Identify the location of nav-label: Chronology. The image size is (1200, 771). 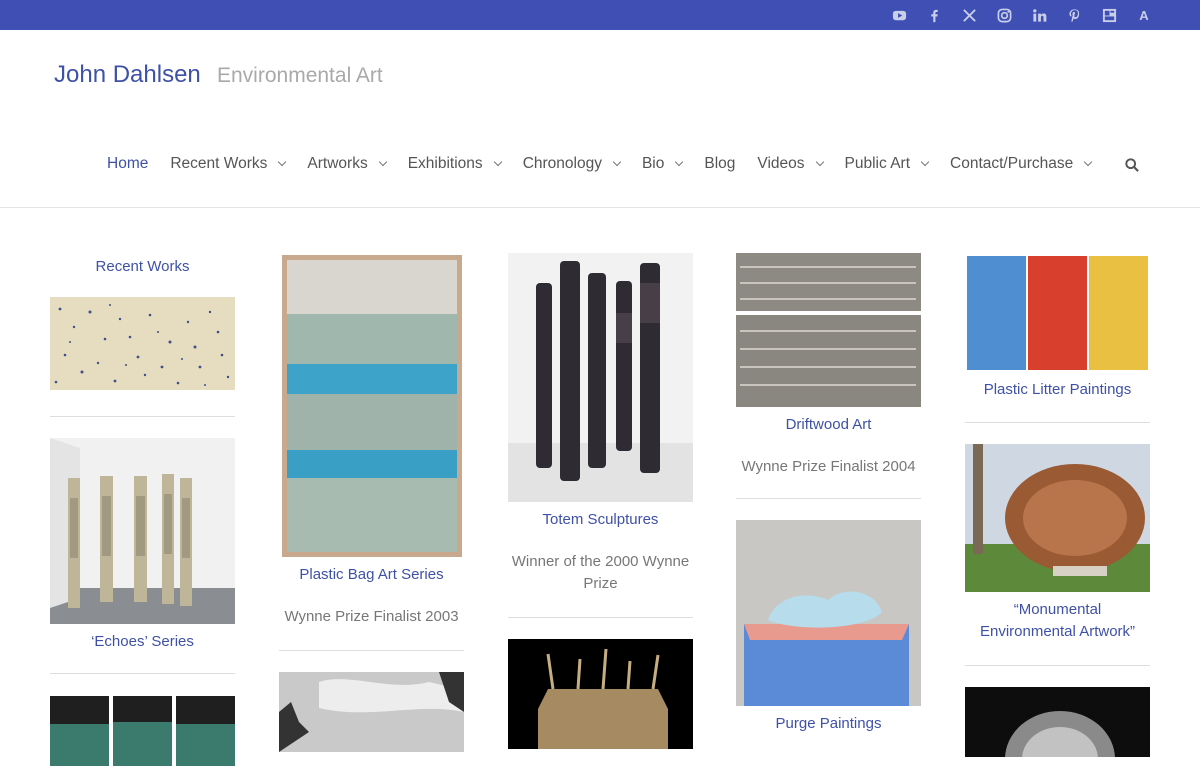
(562, 163).